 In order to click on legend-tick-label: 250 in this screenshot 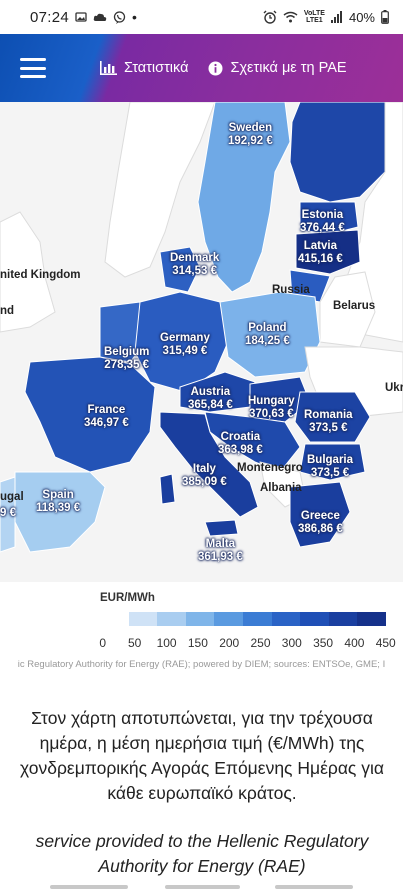, I will do `click(260, 643)`.